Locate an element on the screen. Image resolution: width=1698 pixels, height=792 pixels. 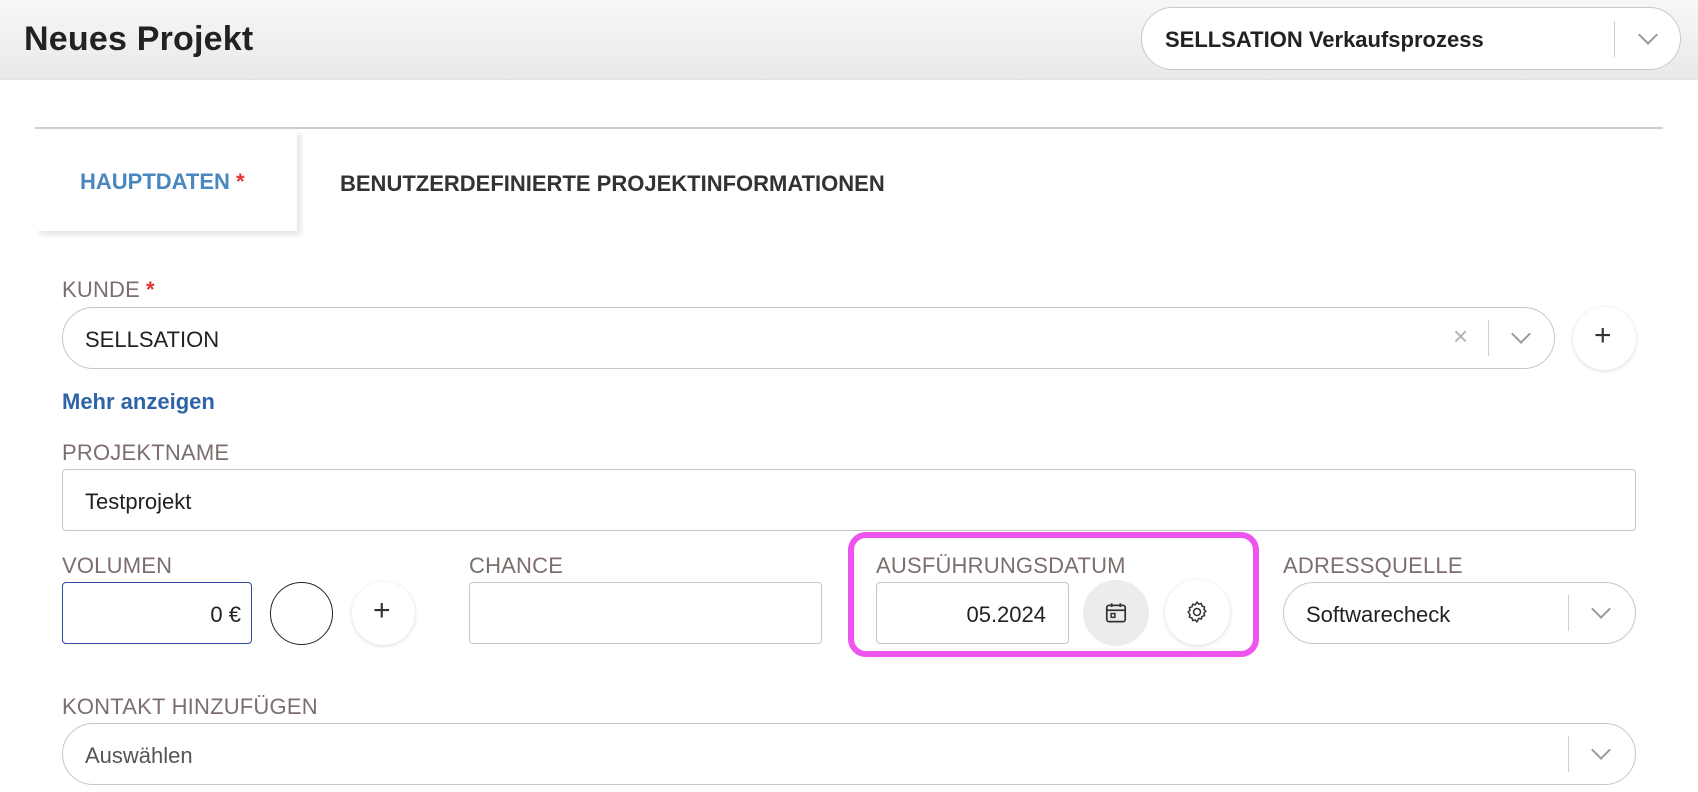
volume-value: 0 € is located at coordinates (225, 614).